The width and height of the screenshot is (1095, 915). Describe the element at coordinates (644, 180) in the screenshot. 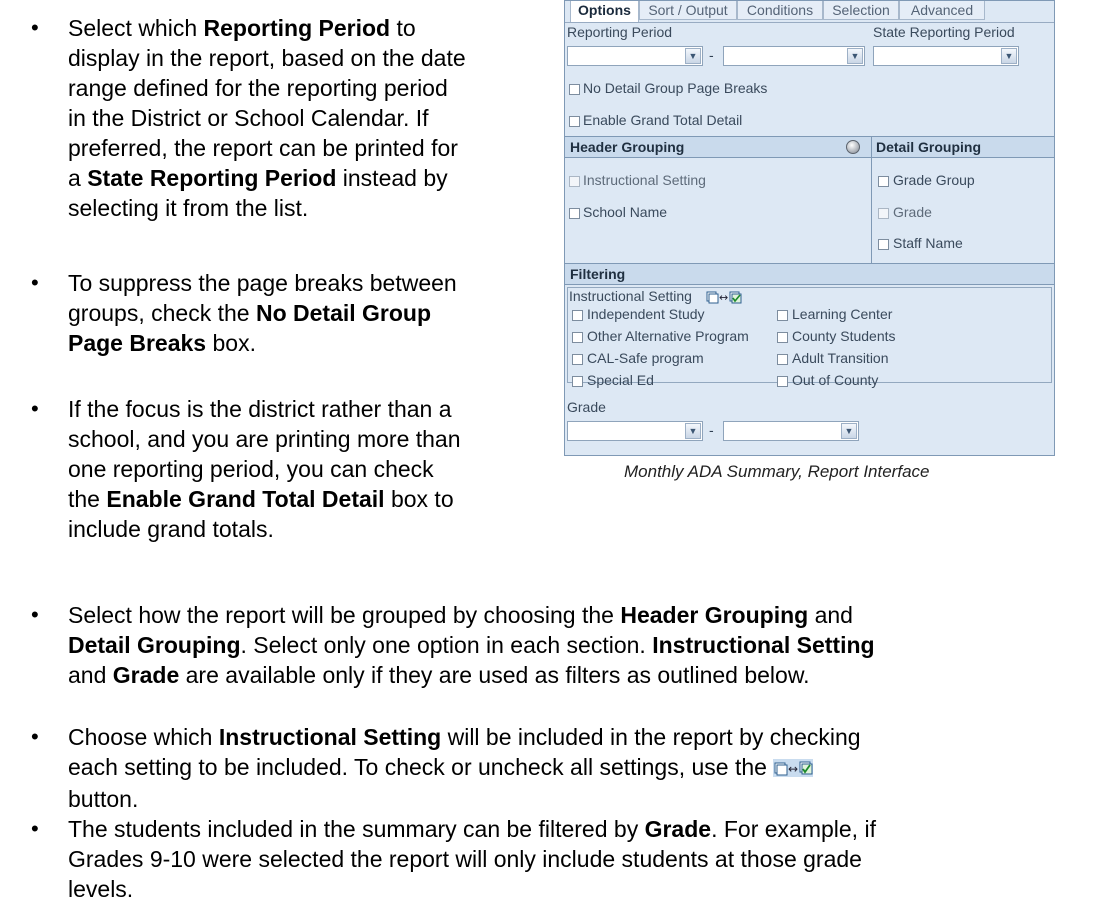

I see `header-instructional-setting-label: Instructional Setting` at that location.